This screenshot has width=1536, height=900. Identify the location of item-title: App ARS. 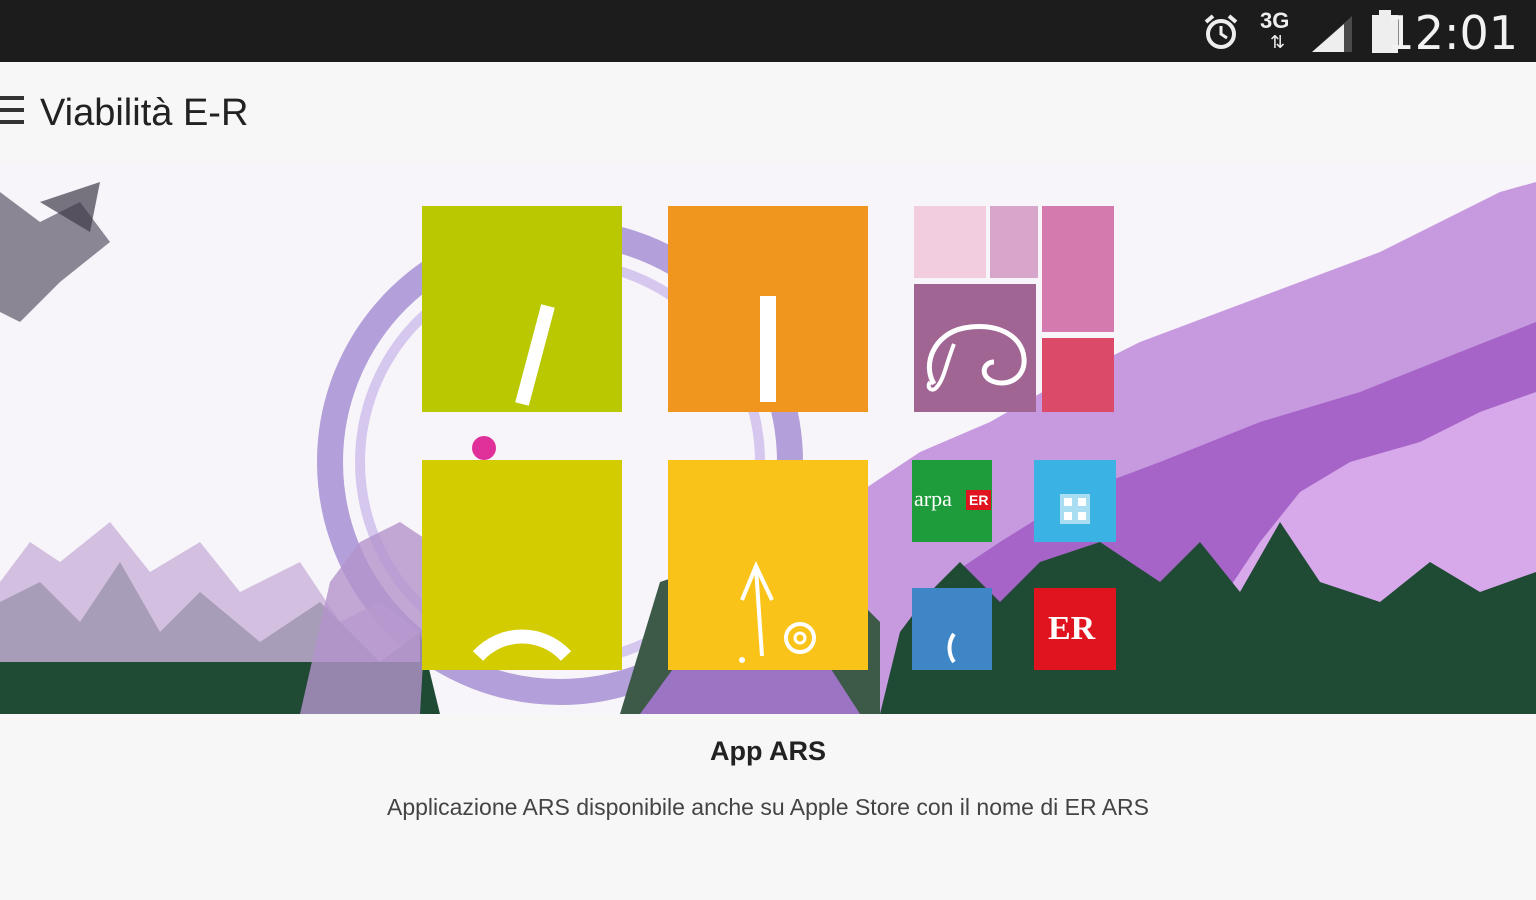
(768, 751).